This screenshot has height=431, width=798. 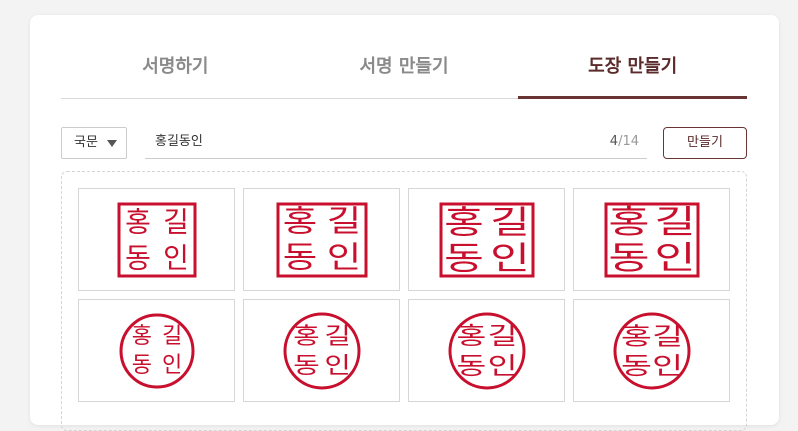 I want to click on round-stamp-option-1: 홍길동인, so click(x=156, y=350).